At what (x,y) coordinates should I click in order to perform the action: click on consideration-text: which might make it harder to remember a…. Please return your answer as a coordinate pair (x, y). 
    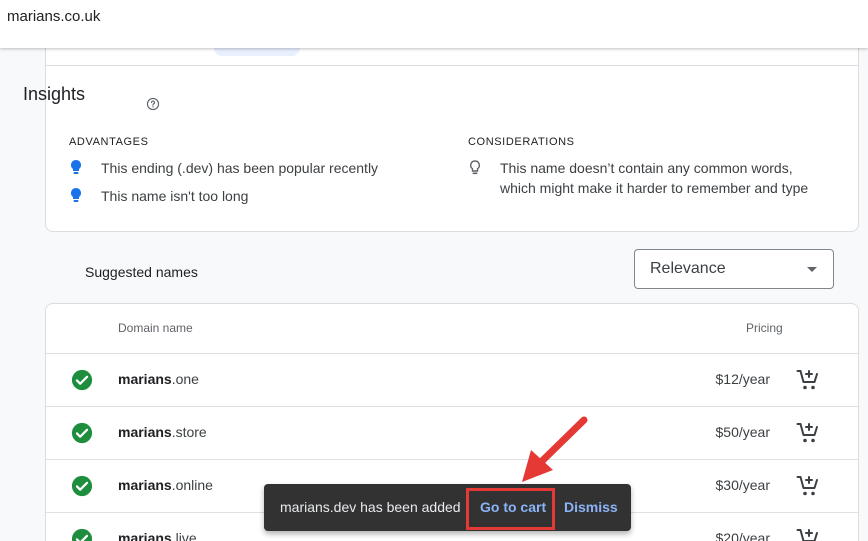
    Looking at the image, I should click on (654, 188).